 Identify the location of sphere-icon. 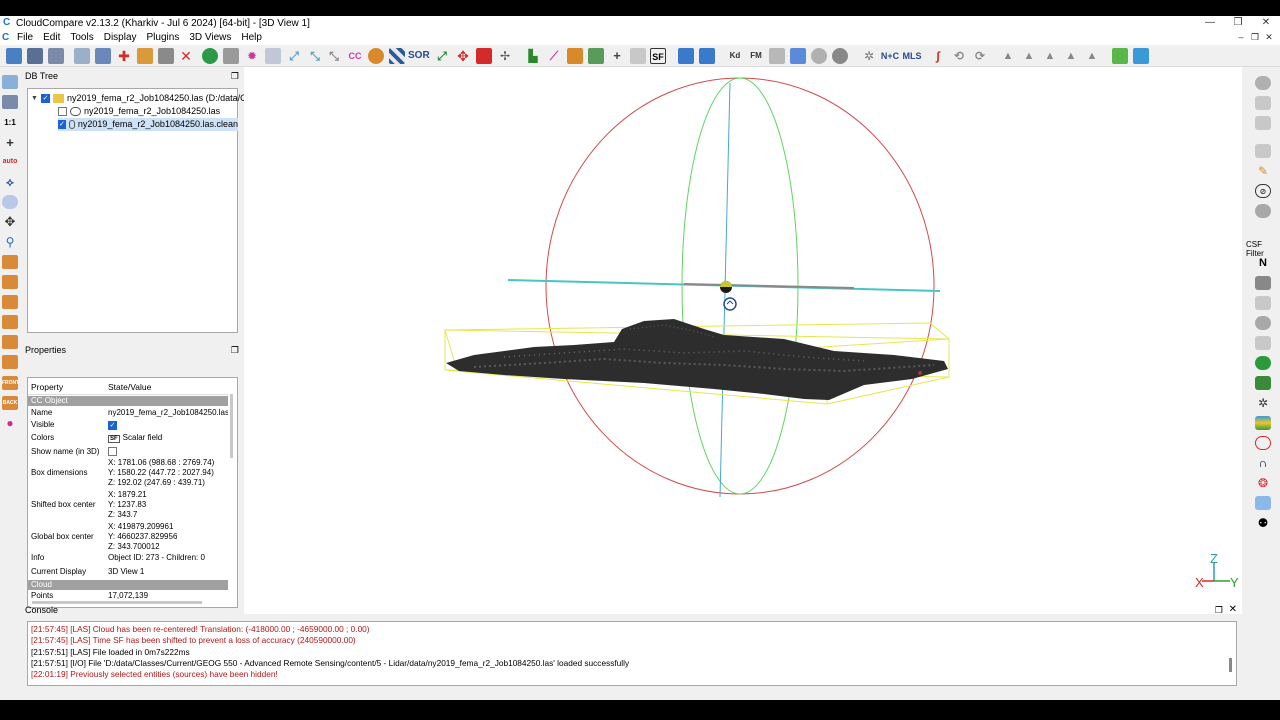
(819, 56).